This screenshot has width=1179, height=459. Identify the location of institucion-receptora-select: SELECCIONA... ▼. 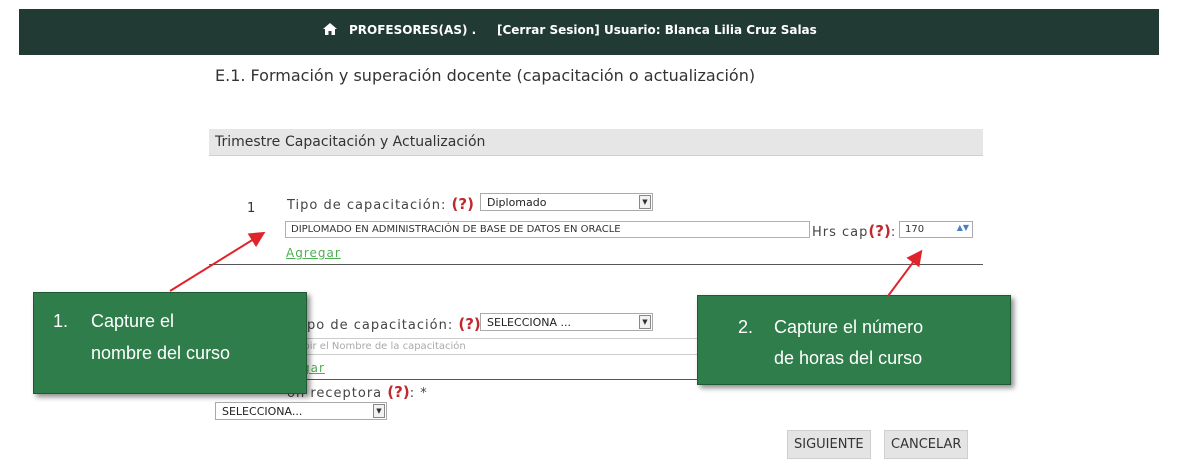
(301, 411).